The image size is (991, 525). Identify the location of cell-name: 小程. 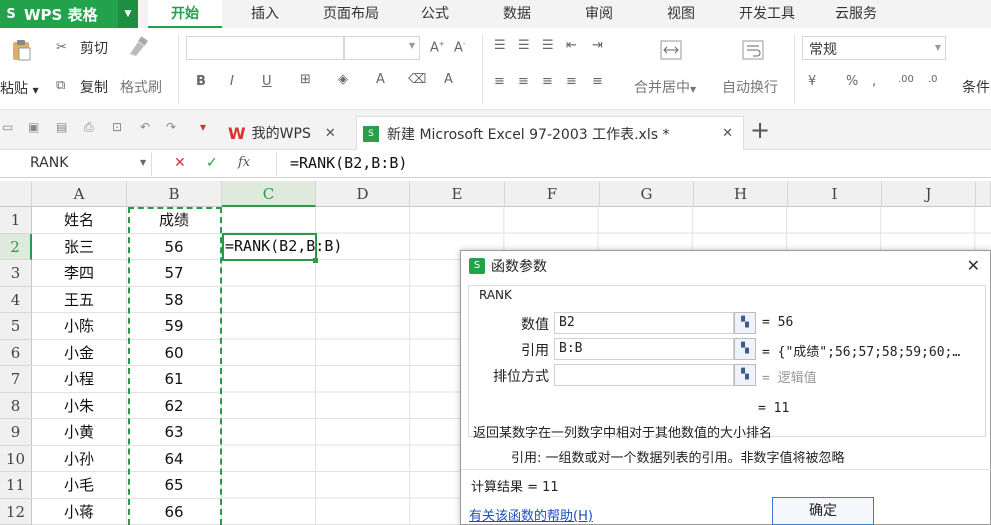
(79, 379).